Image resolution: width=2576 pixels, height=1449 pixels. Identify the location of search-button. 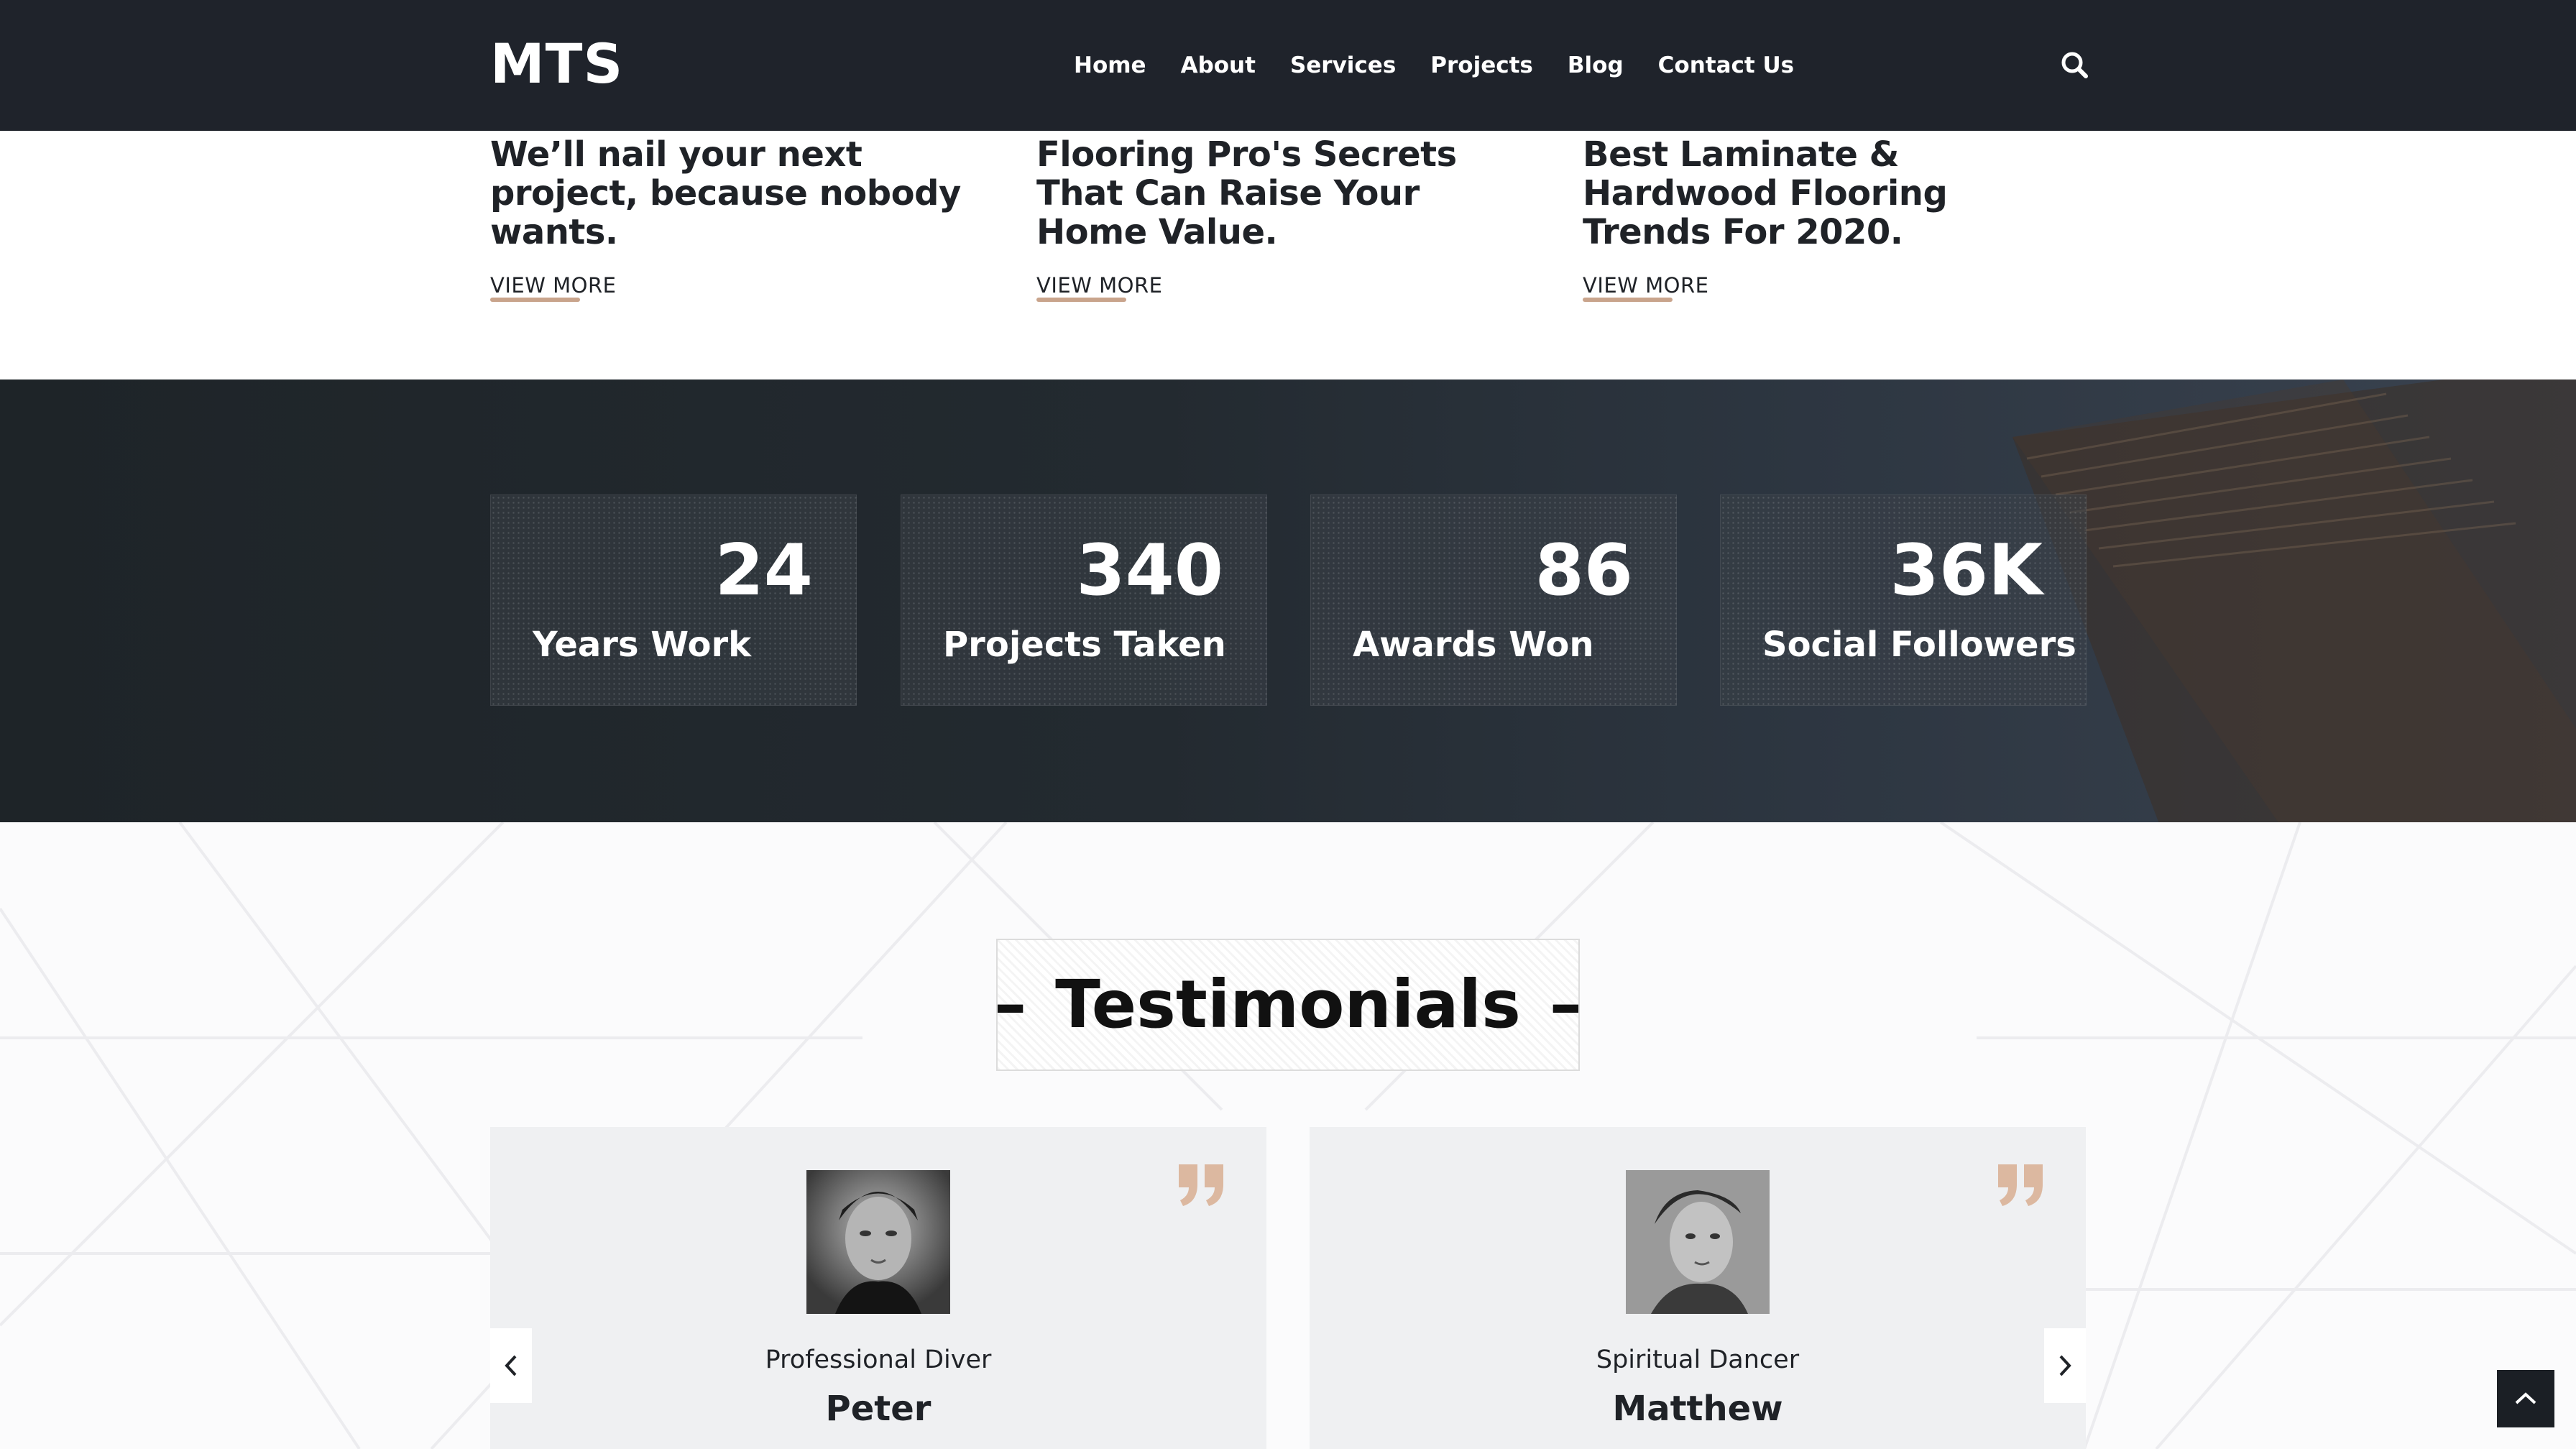
(2075, 65).